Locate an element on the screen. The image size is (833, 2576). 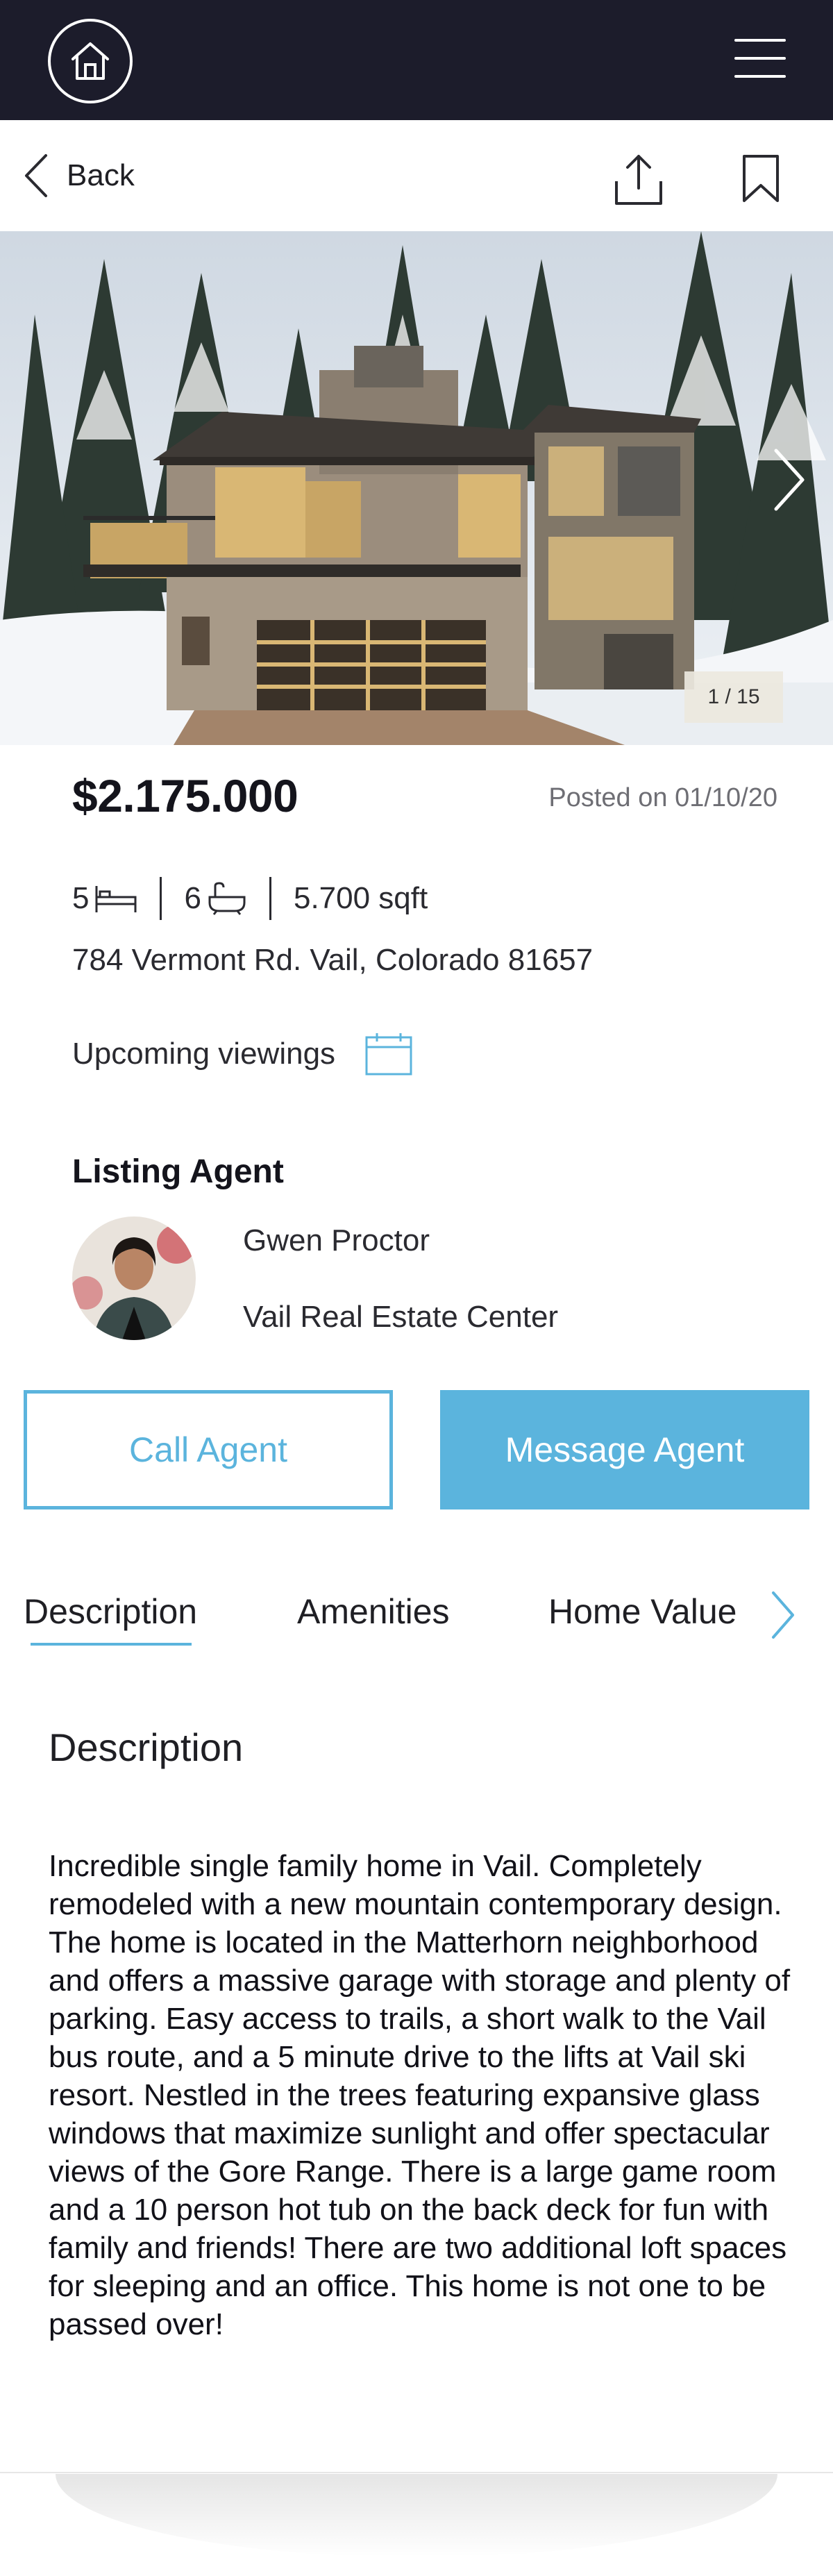
listing-stats: 5 6 5.700 sqft is located at coordinates (250, 898).